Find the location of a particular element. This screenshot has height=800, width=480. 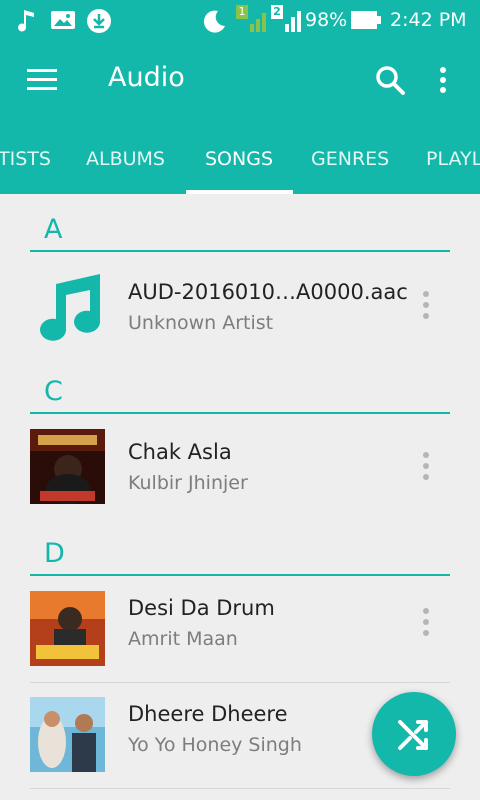

section-header-c: C is located at coordinates (53, 391).